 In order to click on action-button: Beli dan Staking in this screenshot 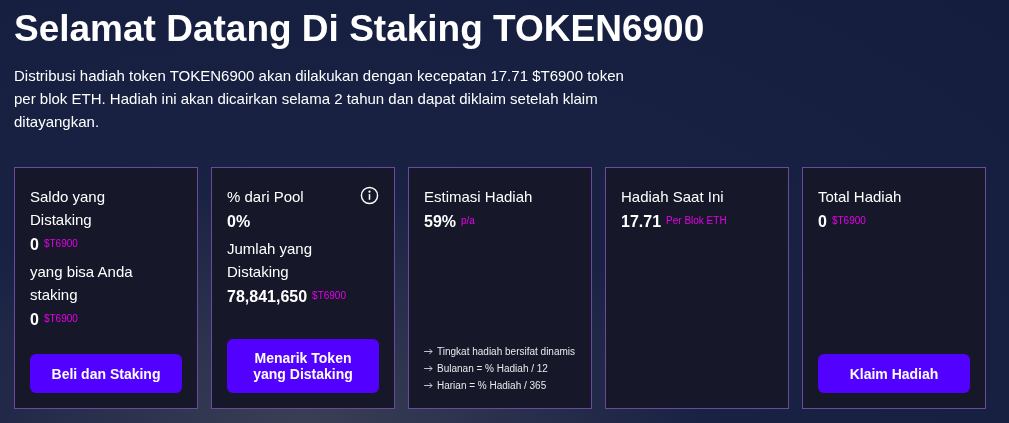, I will do `click(106, 373)`.